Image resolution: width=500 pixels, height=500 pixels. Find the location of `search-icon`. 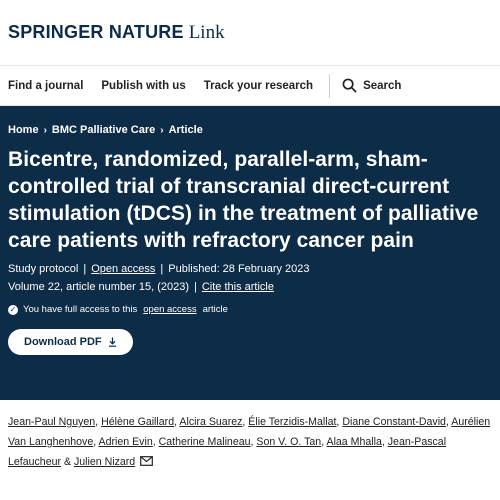

search-icon is located at coordinates (349, 85).